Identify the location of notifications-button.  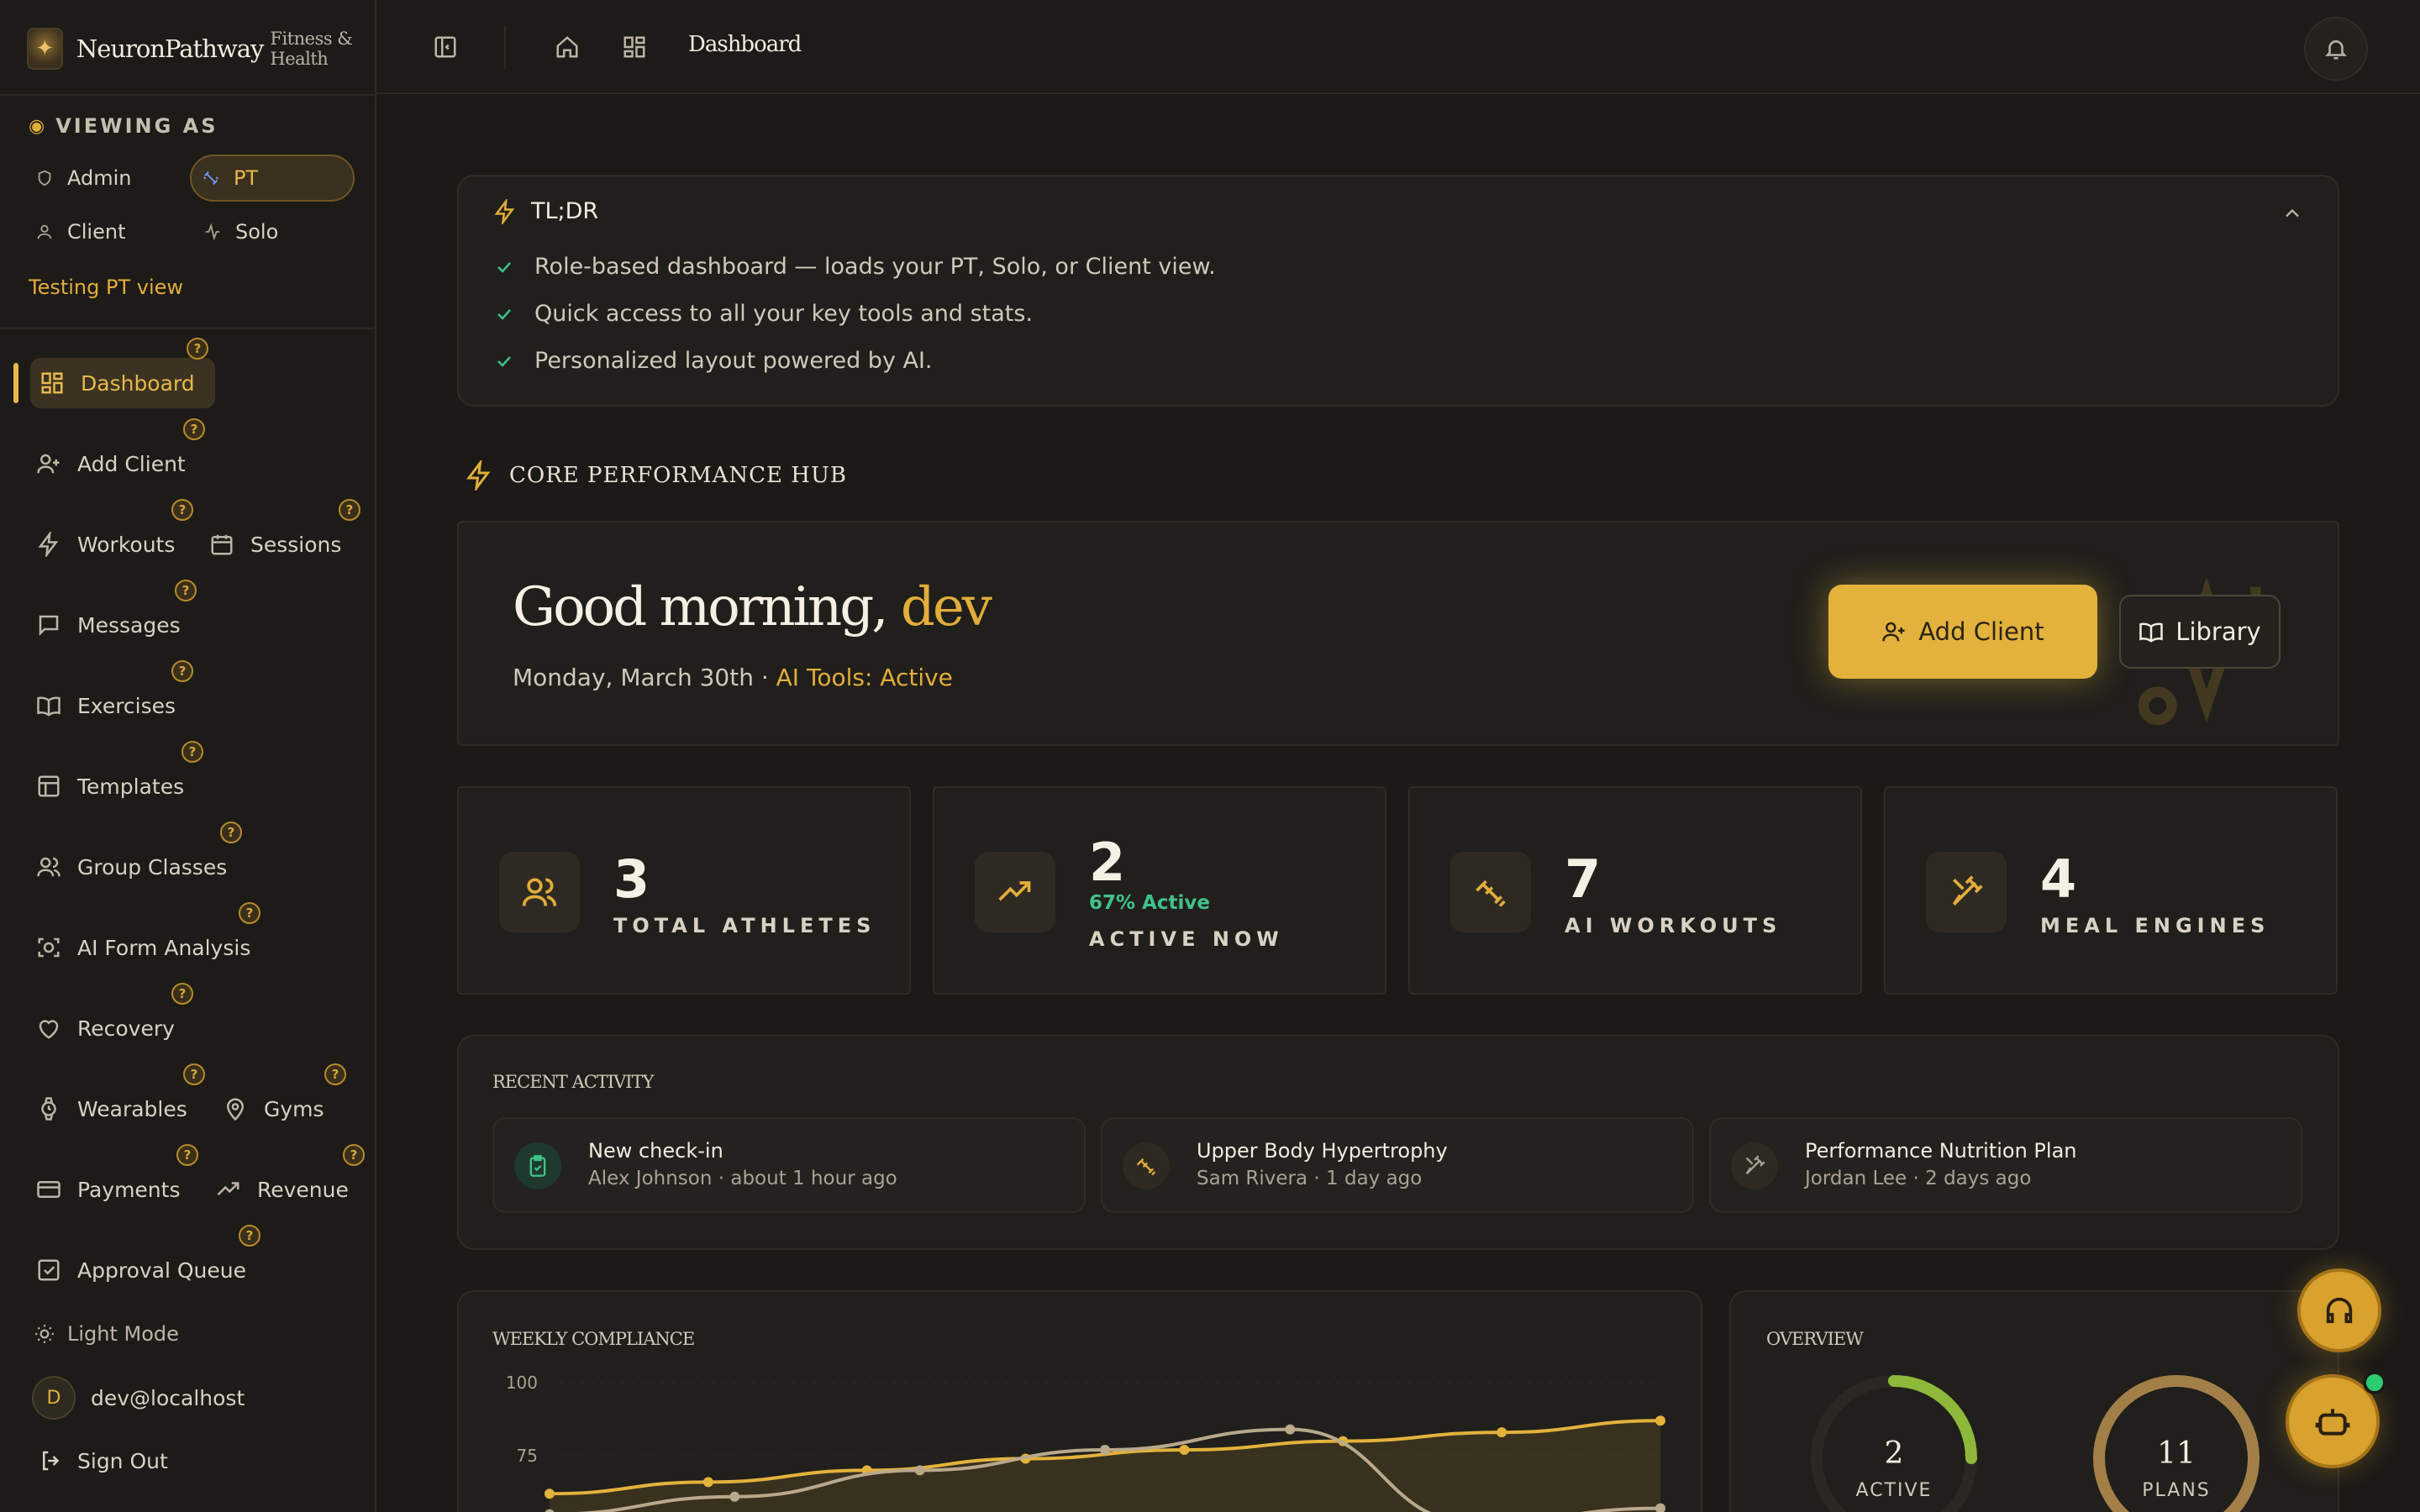
(2336, 49).